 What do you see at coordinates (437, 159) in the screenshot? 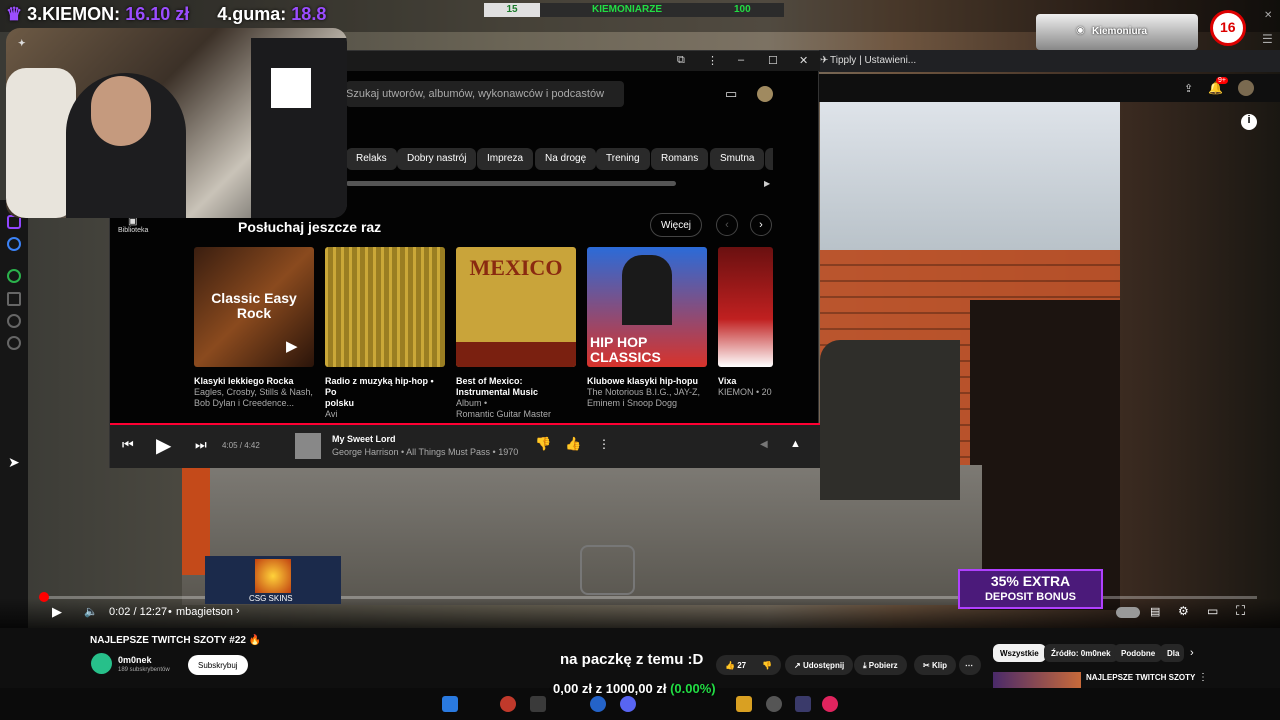
I see `chip-dobry-nastroj: Dobry nastrój` at bounding box center [437, 159].